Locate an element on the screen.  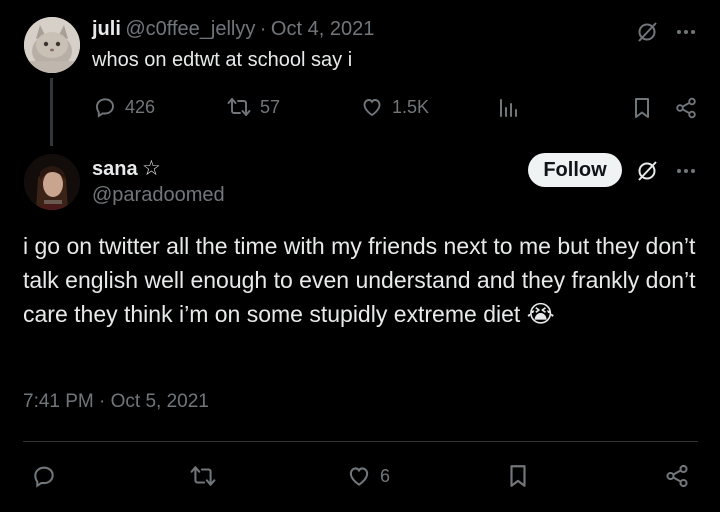
like-button: 1.5K is located at coordinates (394, 107).